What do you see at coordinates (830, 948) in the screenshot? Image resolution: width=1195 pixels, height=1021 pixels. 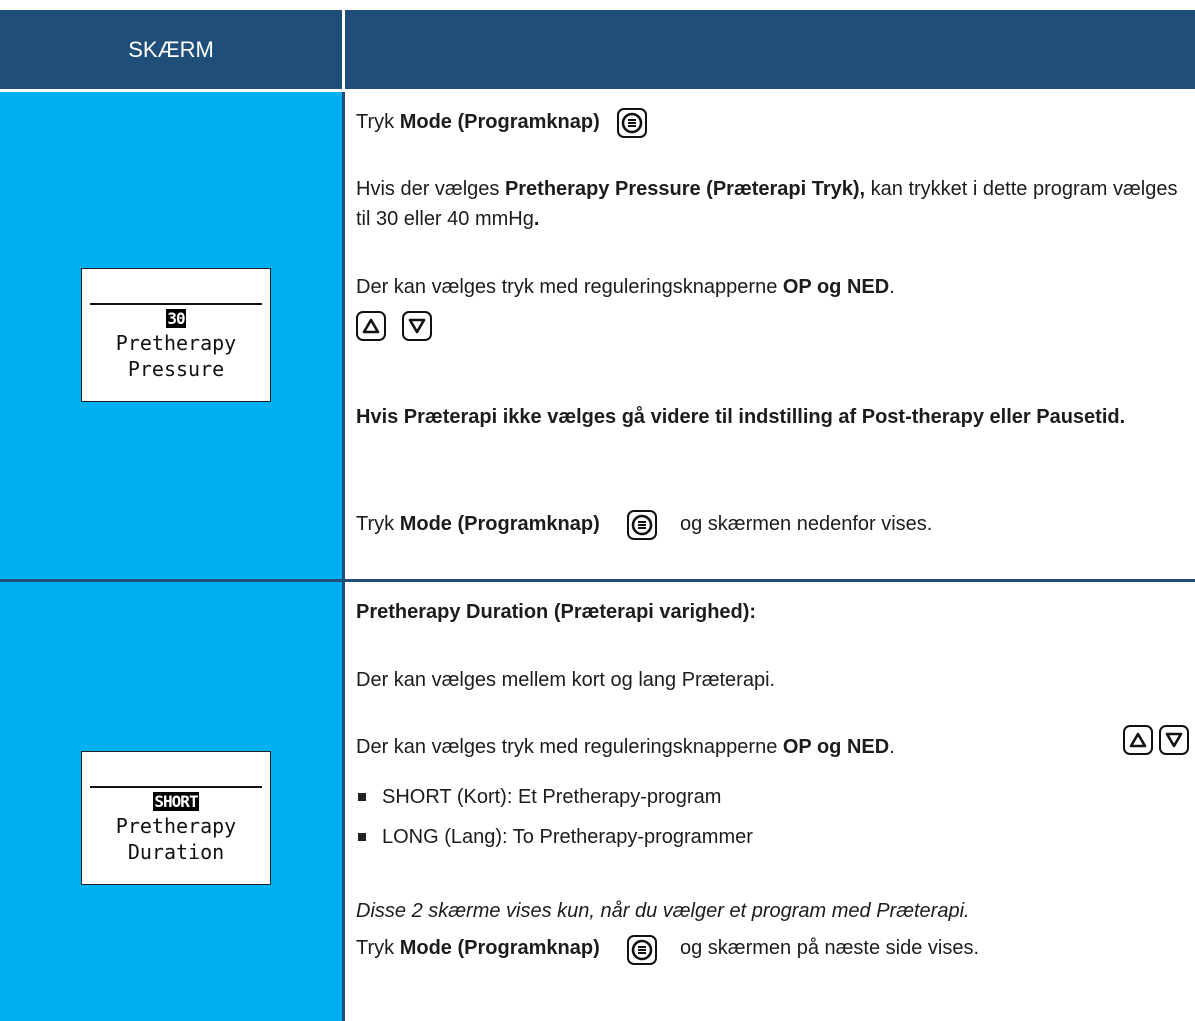 I see `row2-next-page-text: og skærmen på næste side vises.` at bounding box center [830, 948].